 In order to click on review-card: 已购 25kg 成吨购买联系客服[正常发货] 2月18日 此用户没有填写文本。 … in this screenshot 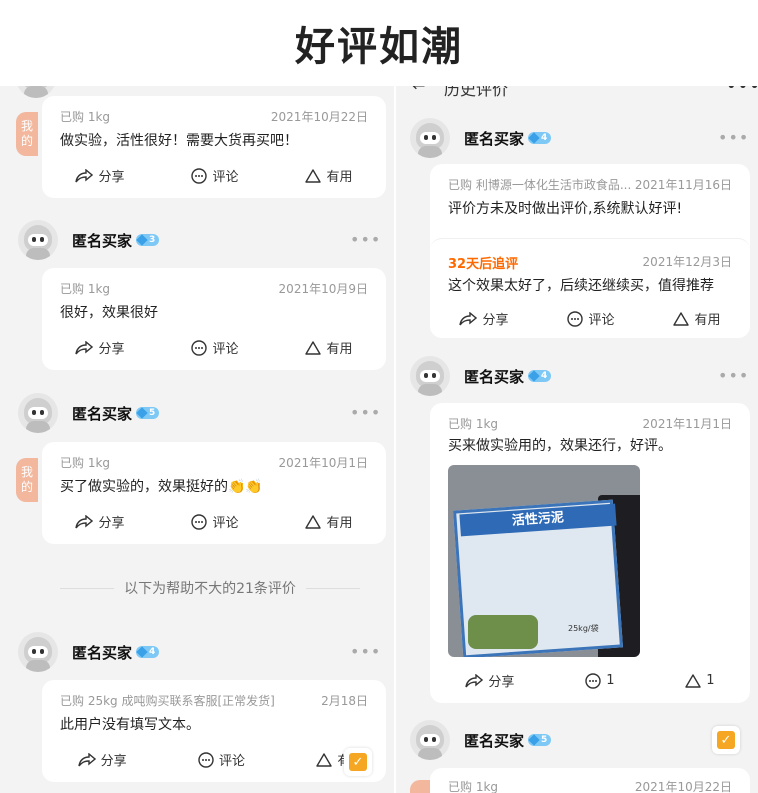, I will do `click(214, 731)`.